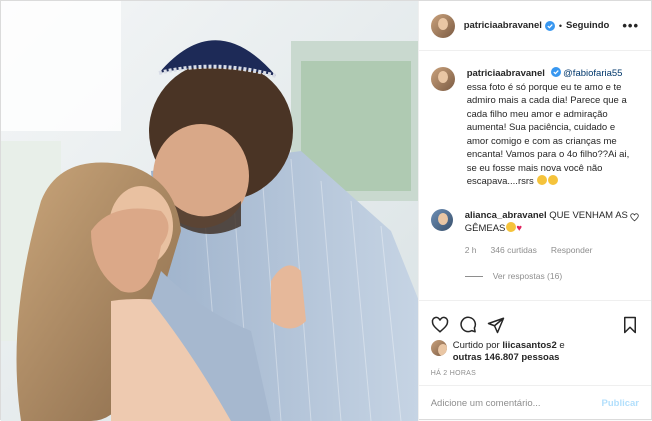 Image resolution: width=652 pixels, height=421 pixels. What do you see at coordinates (441, 219) in the screenshot?
I see `reply-author-avatar` at bounding box center [441, 219].